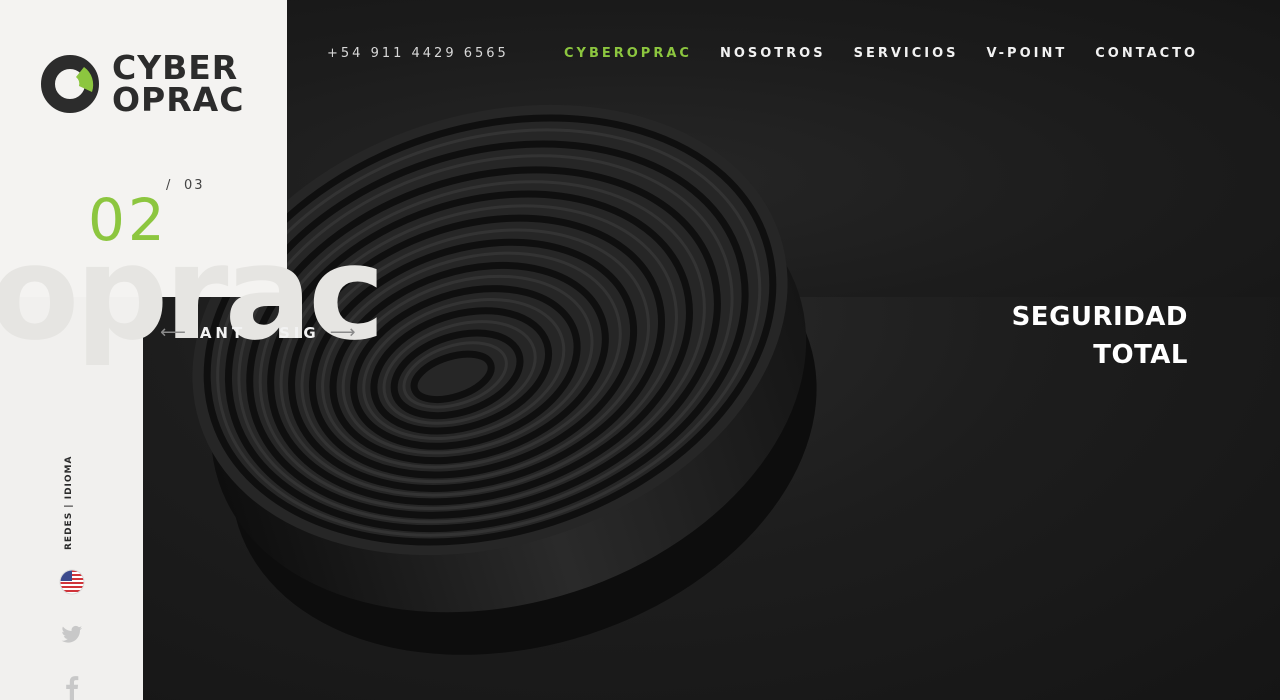  Describe the element at coordinates (1100, 336) in the screenshot. I see `slide-headline: SEGURIDAD TOTAL` at that location.